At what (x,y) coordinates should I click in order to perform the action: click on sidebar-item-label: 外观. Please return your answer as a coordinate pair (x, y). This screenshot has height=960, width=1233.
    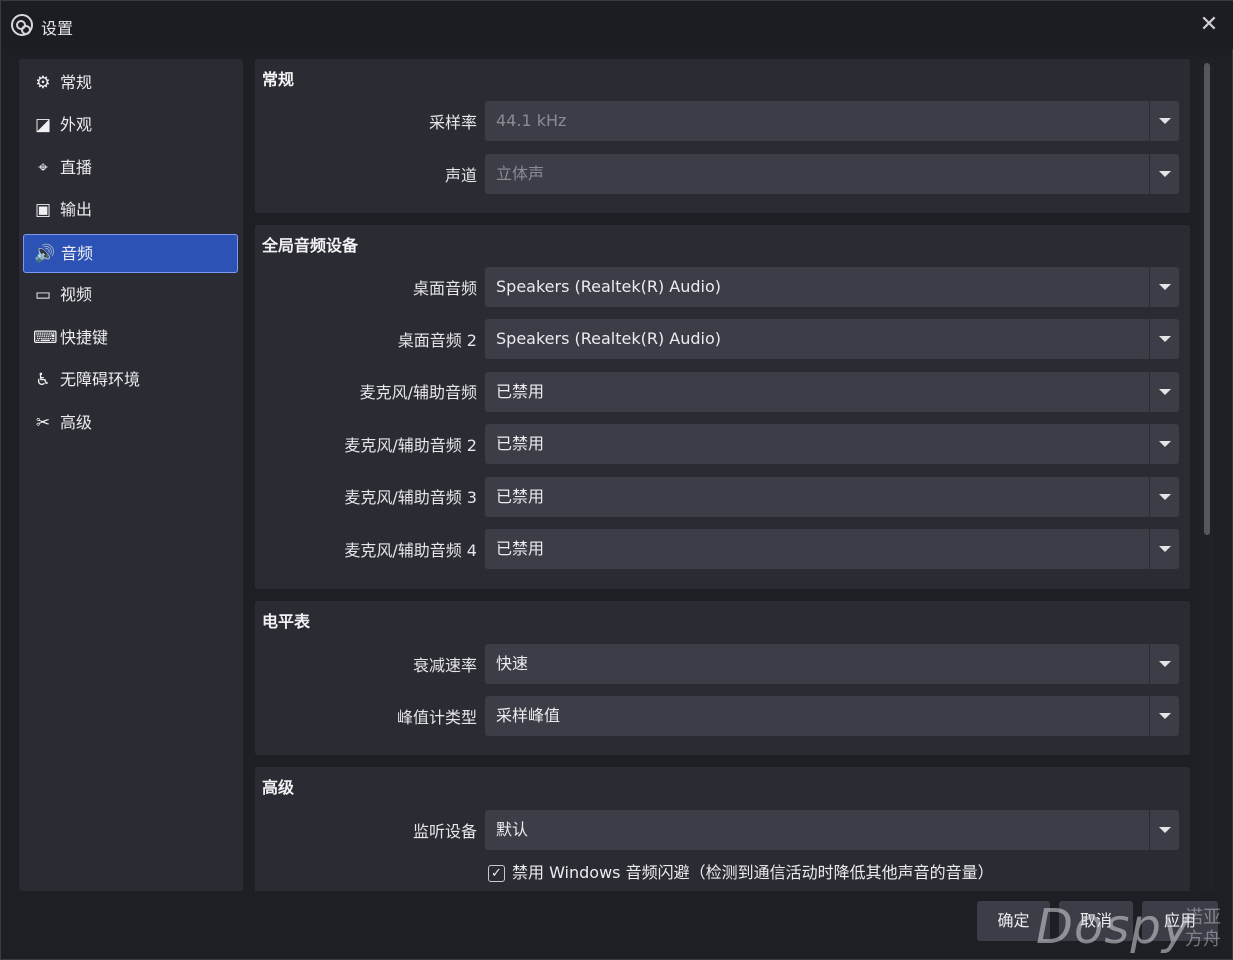
    Looking at the image, I should click on (76, 124).